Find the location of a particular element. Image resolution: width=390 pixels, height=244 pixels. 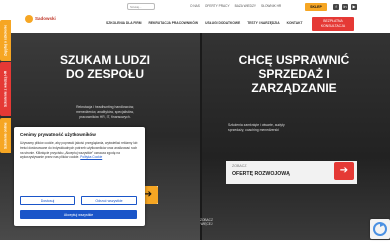

recaptcha-badge is located at coordinates (380, 229).